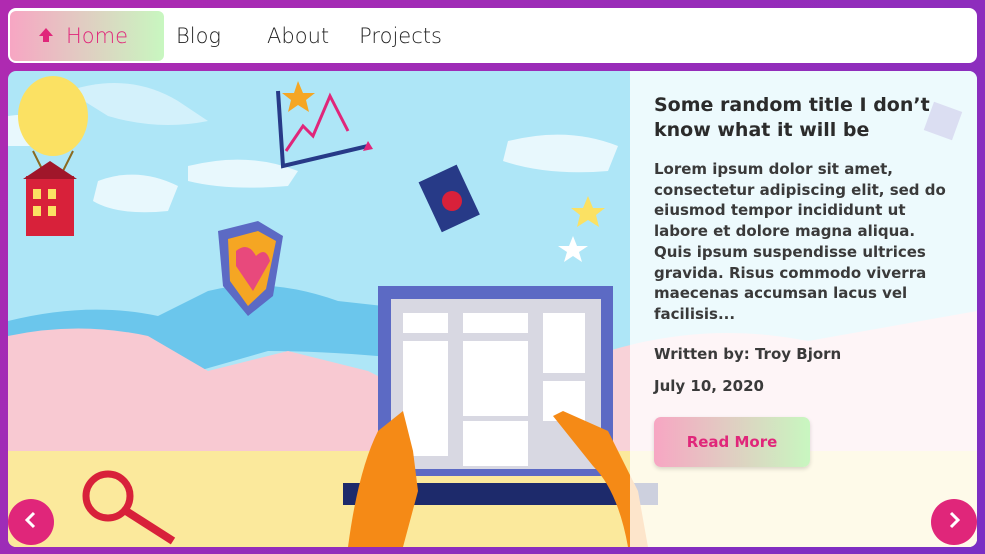  I want to click on chevron-right-icon, so click(954, 522).